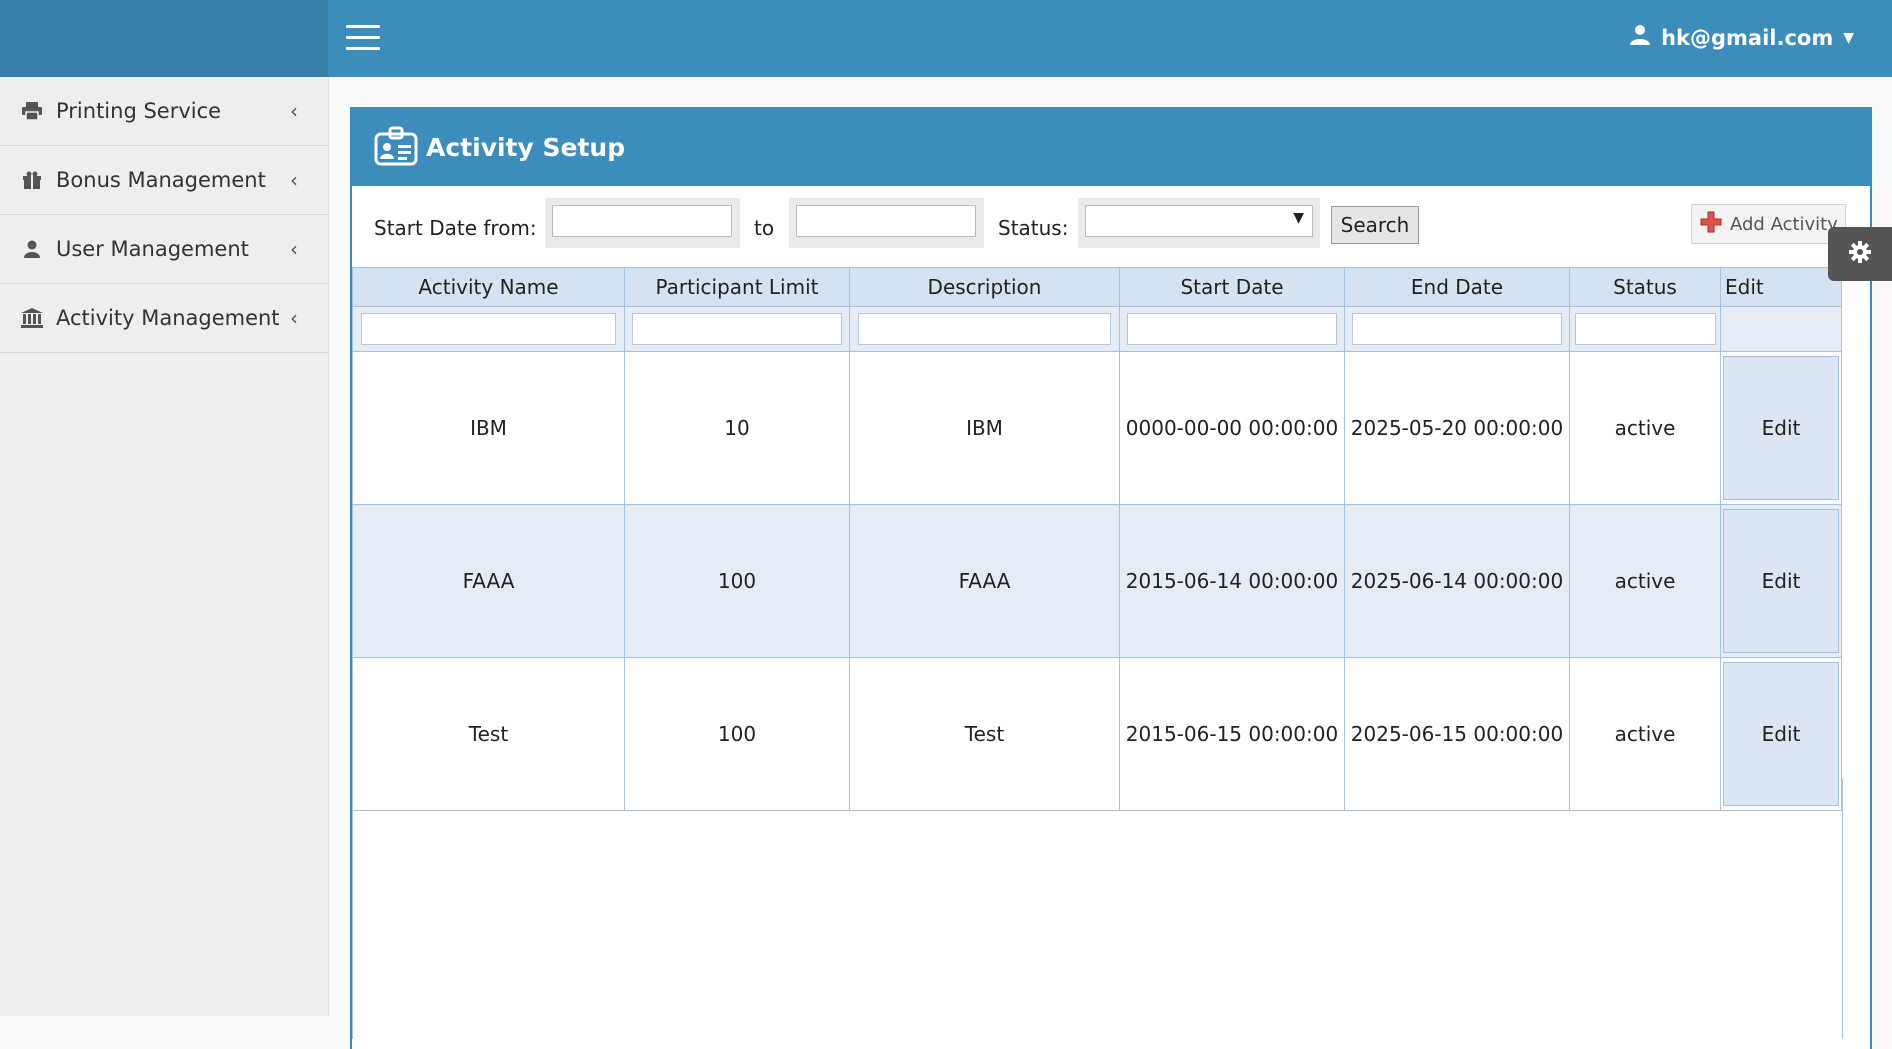  Describe the element at coordinates (1033, 228) in the screenshot. I see `status-label: Status:` at that location.